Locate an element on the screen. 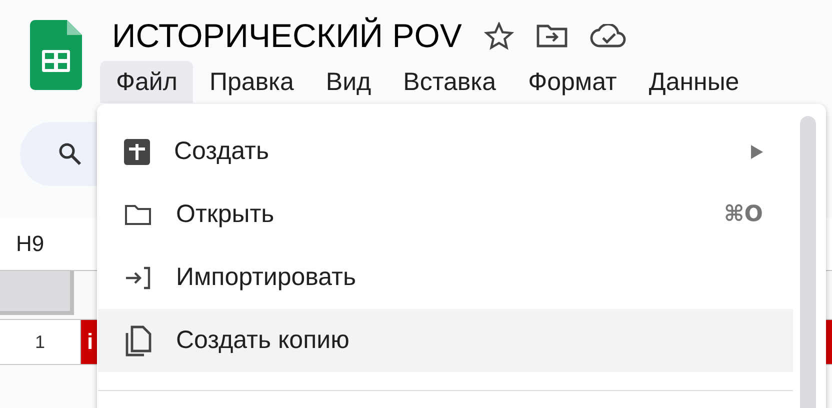 This screenshot has width=832, height=408. menu-item: Создать копию is located at coordinates (445, 340).